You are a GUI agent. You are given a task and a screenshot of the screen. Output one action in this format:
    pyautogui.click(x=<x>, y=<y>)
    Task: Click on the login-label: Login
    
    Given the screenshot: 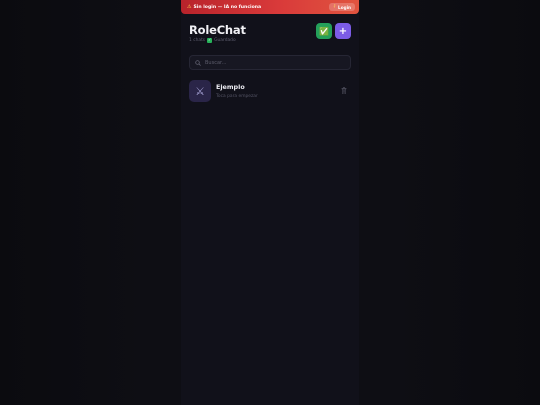 What is the action you would take?
    pyautogui.click(x=344, y=7)
    